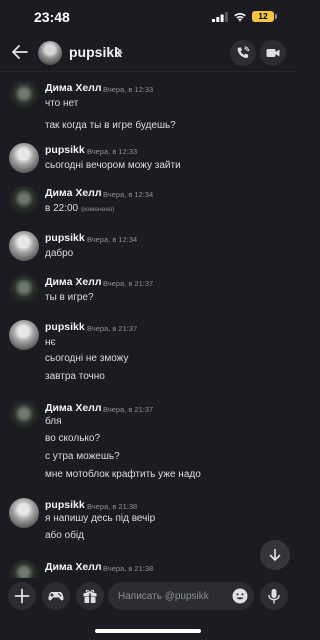 This screenshot has width=320, height=640. I want to click on message-text: дабро, so click(59, 253).